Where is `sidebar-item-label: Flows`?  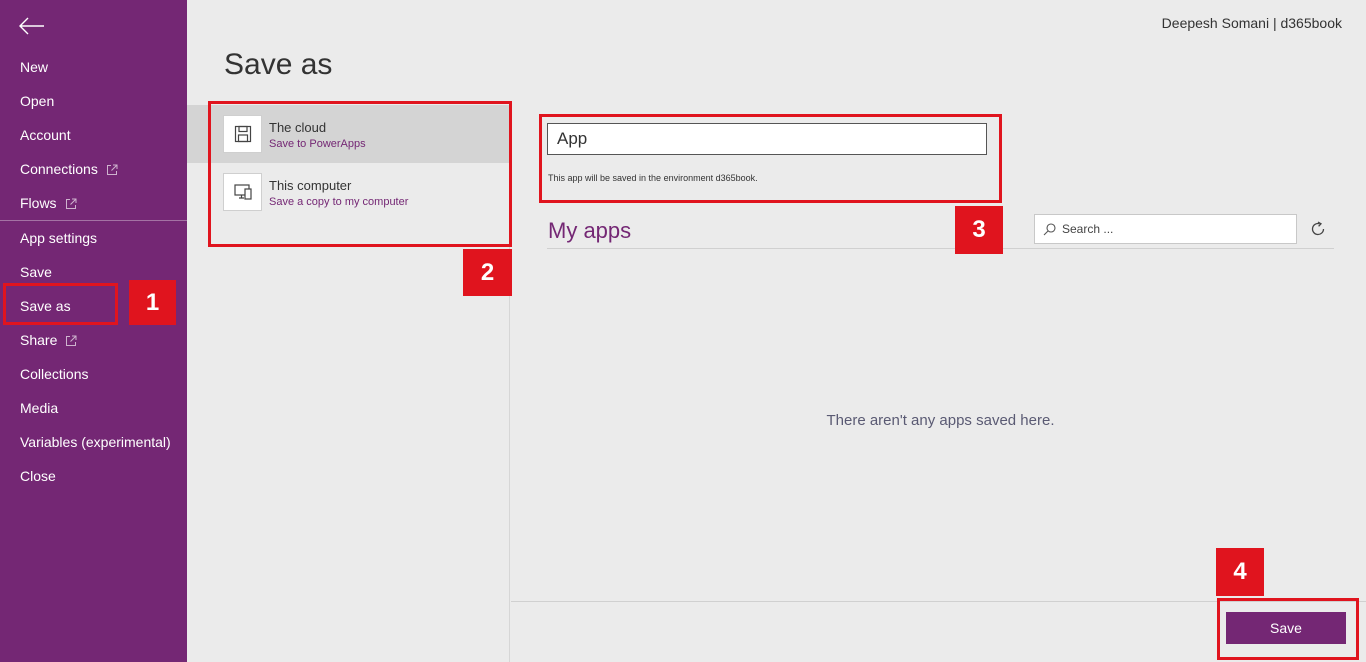
sidebar-item-label: Flows is located at coordinates (38, 203).